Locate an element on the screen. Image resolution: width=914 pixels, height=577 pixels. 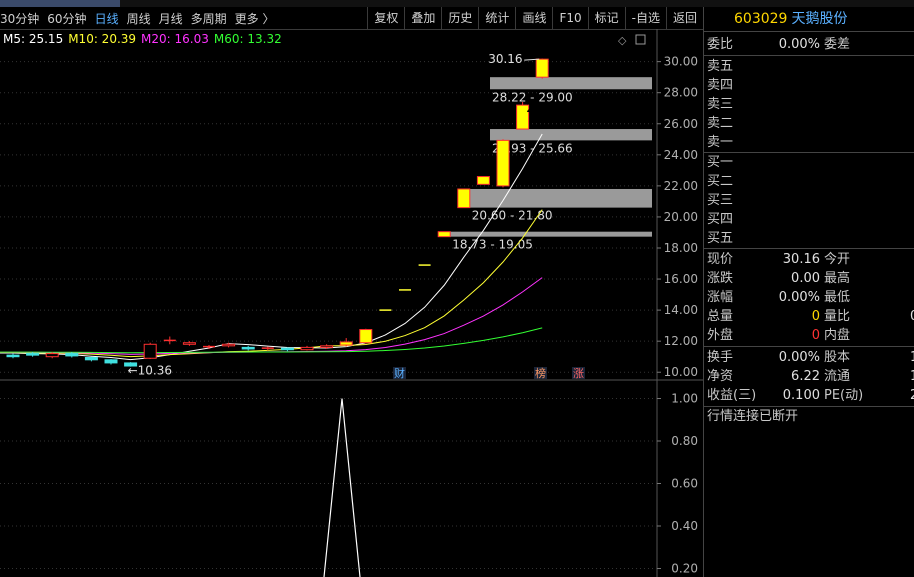
price-tick-label-6: 18.00 is located at coordinates (681, 248).